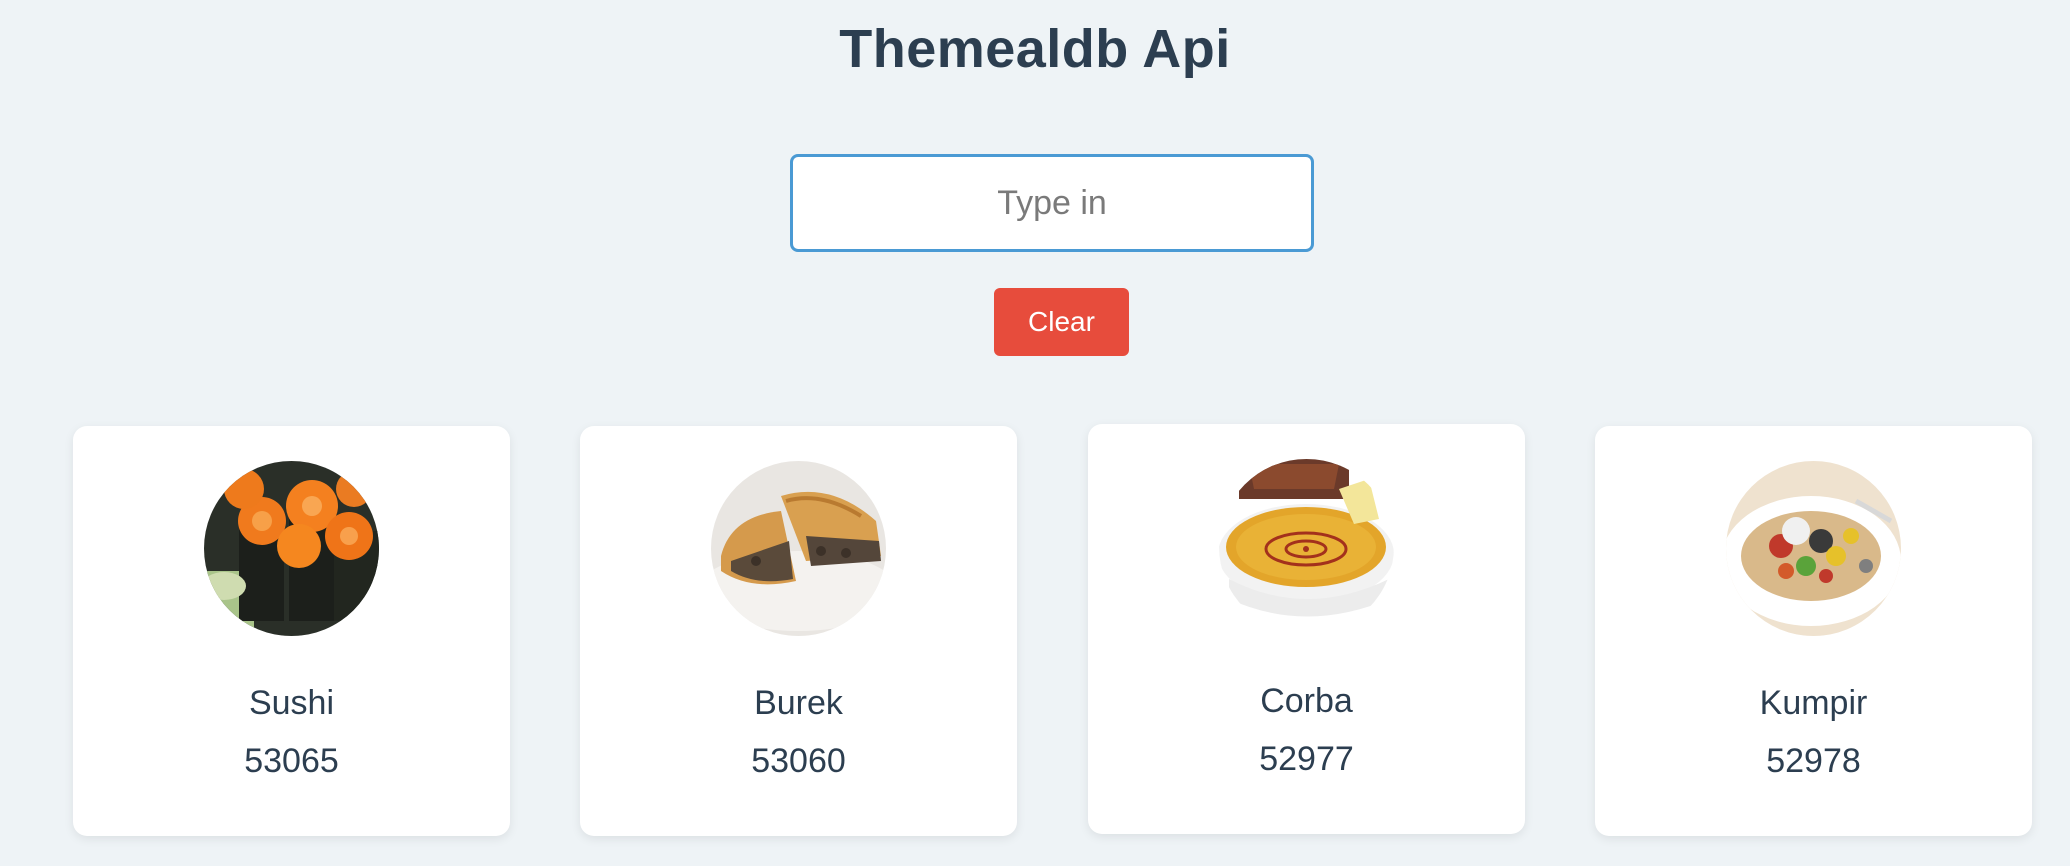 This screenshot has height=866, width=2070. I want to click on meal-name: Burek, so click(798, 703).